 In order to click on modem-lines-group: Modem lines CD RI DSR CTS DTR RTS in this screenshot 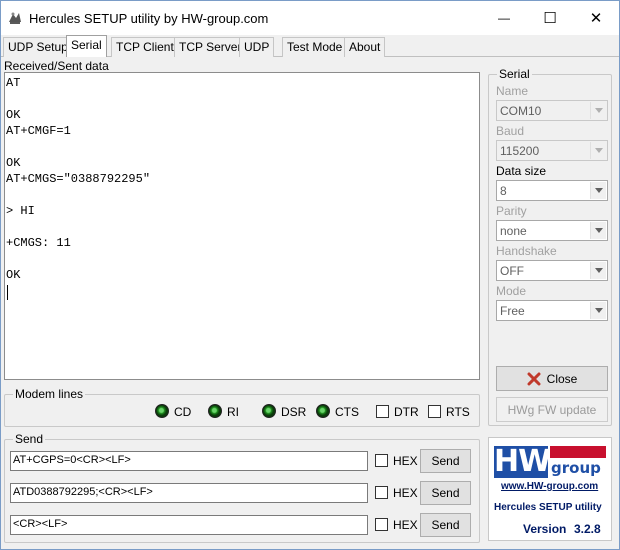, I will do `click(242, 407)`.